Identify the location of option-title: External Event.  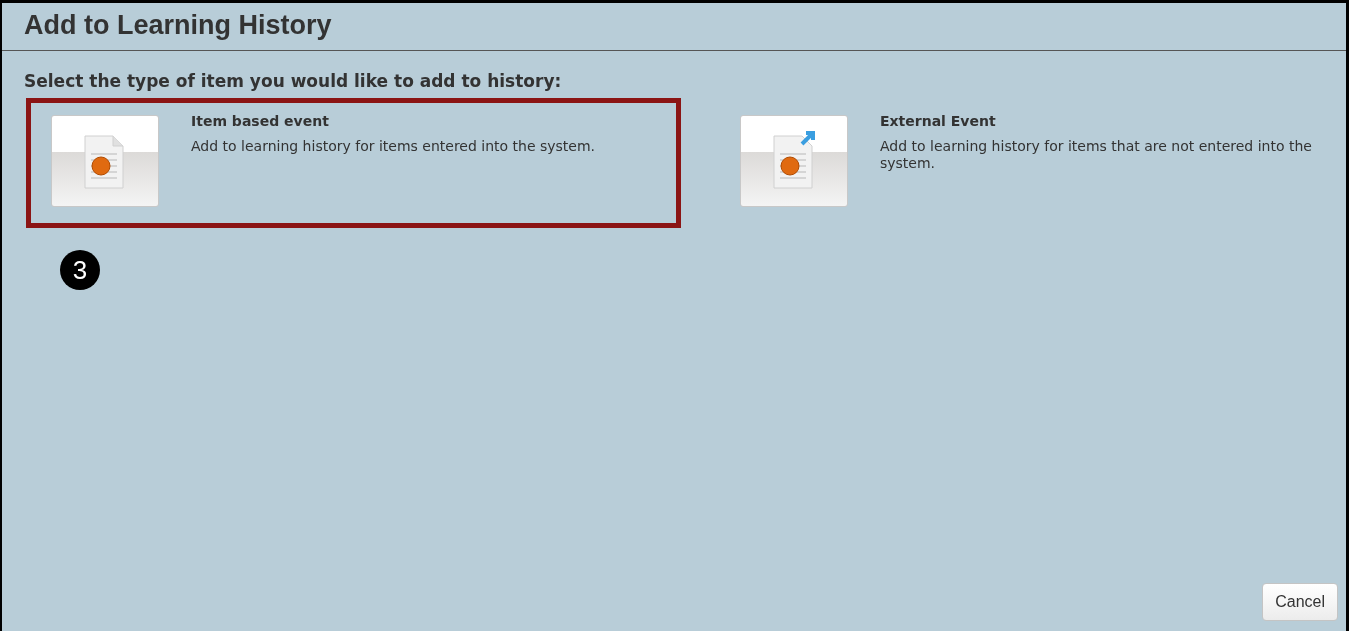
(938, 121).